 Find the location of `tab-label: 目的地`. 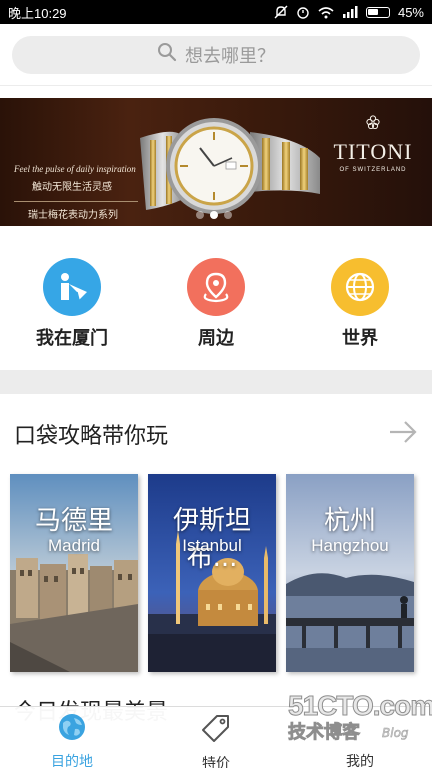

tab-label: 目的地 is located at coordinates (72, 761).